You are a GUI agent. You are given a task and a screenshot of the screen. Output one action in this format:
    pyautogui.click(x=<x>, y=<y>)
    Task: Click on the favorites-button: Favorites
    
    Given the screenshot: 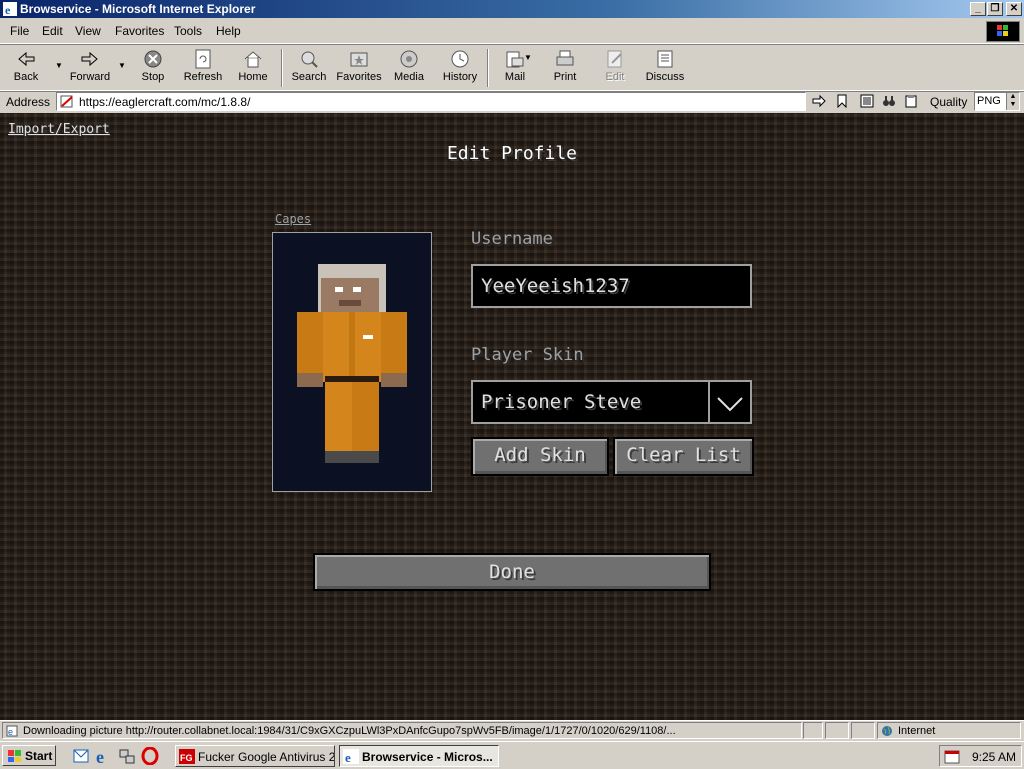 What is the action you would take?
    pyautogui.click(x=359, y=67)
    